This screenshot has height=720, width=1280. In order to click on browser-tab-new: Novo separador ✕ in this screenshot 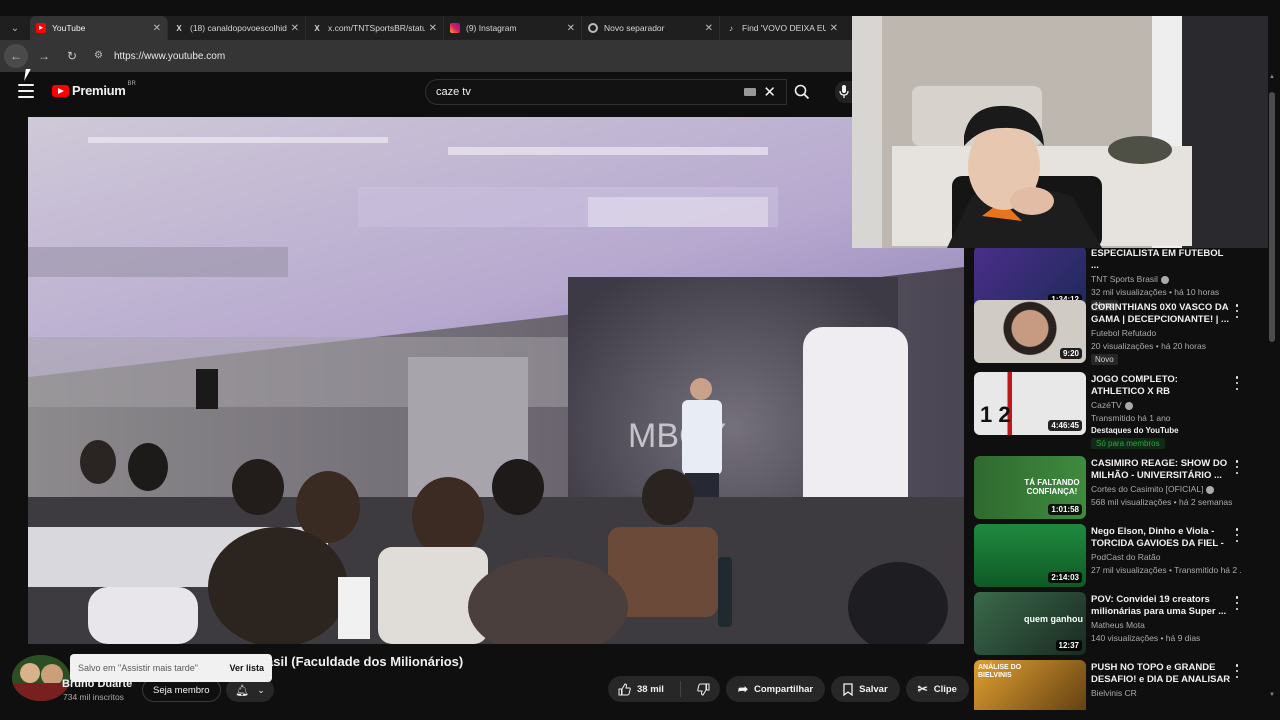, I will do `click(651, 28)`.